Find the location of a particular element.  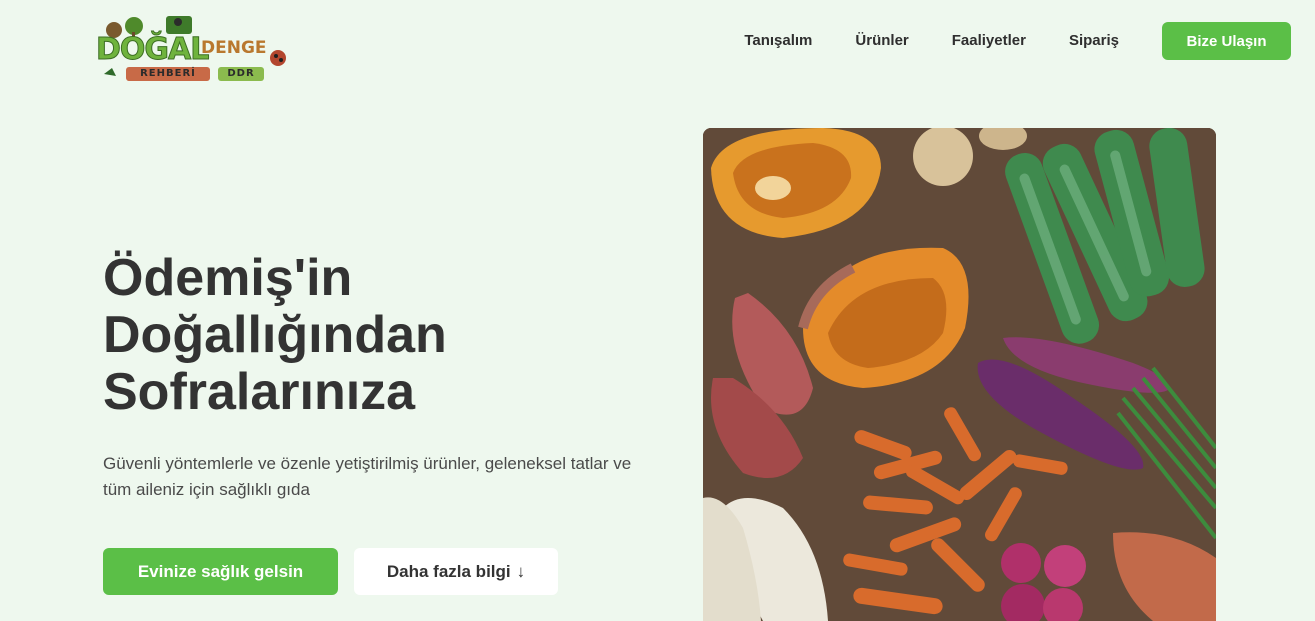

hero-title-line-2: Doğallığından is located at coordinates (275, 335).